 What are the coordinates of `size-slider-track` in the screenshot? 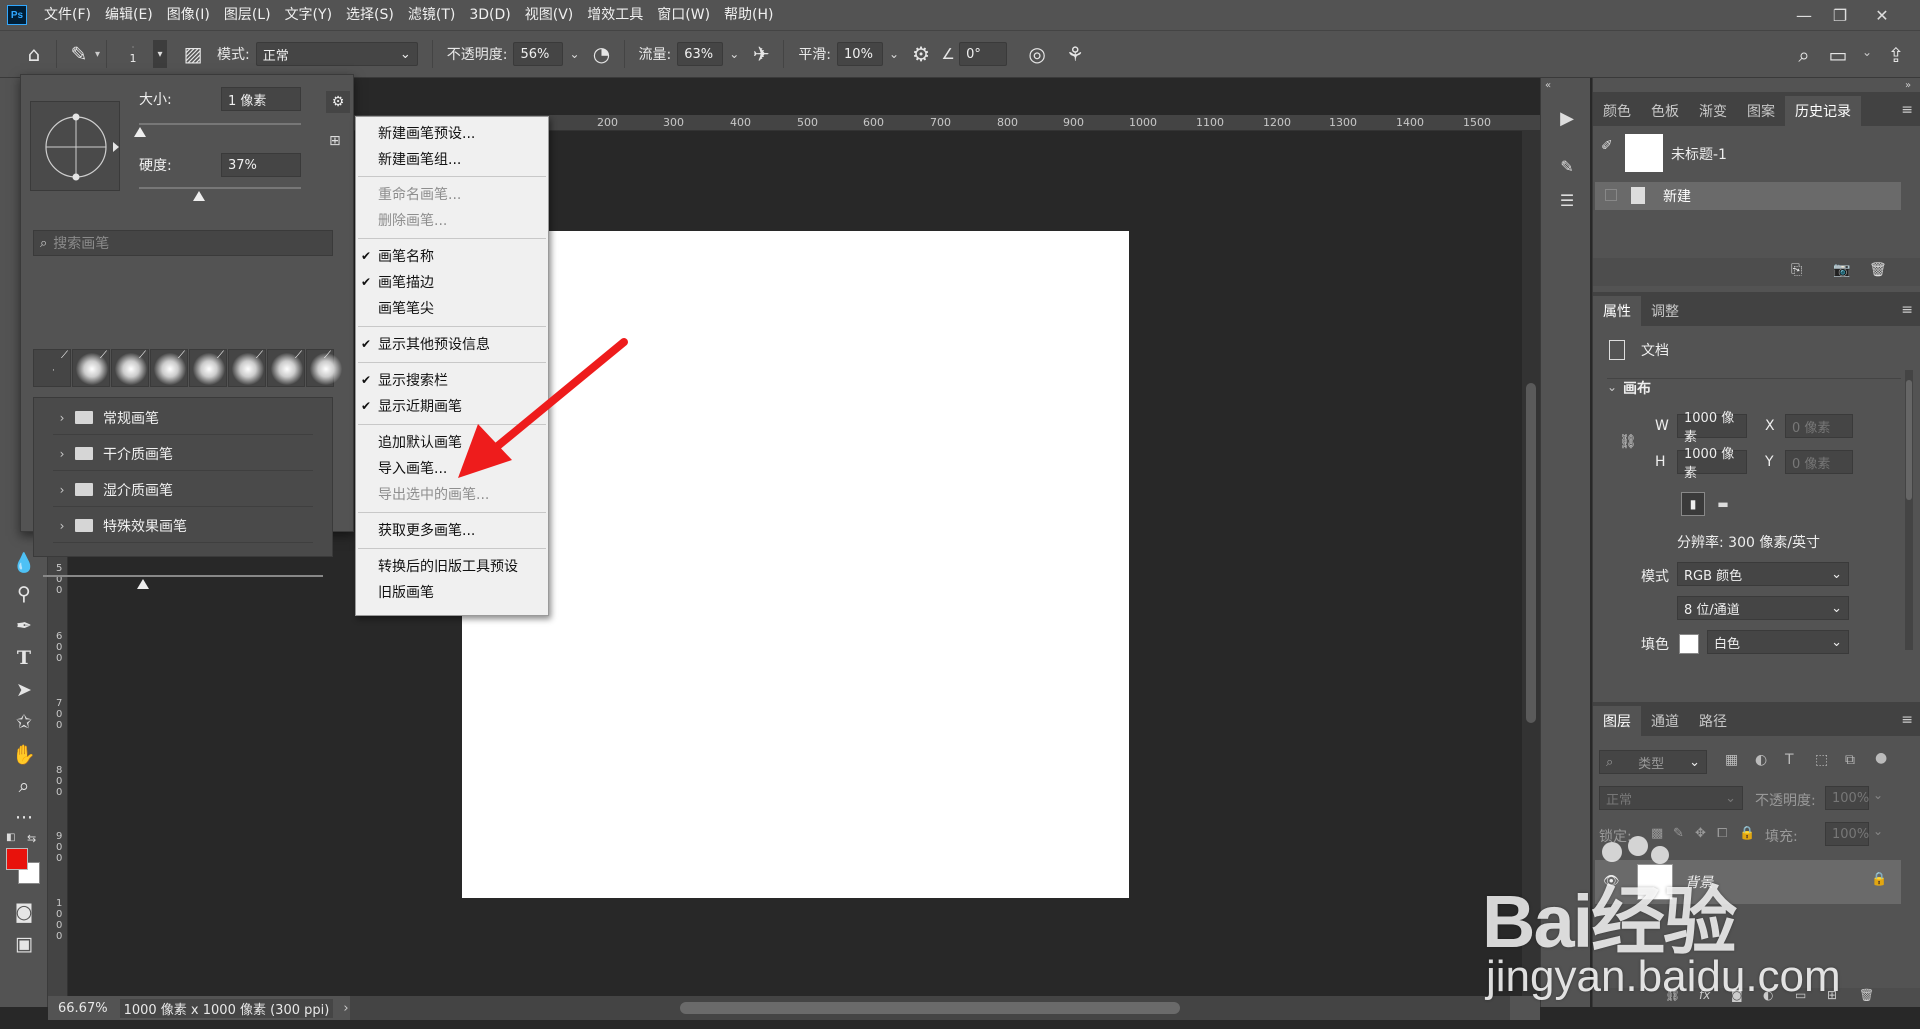 It's located at (220, 124).